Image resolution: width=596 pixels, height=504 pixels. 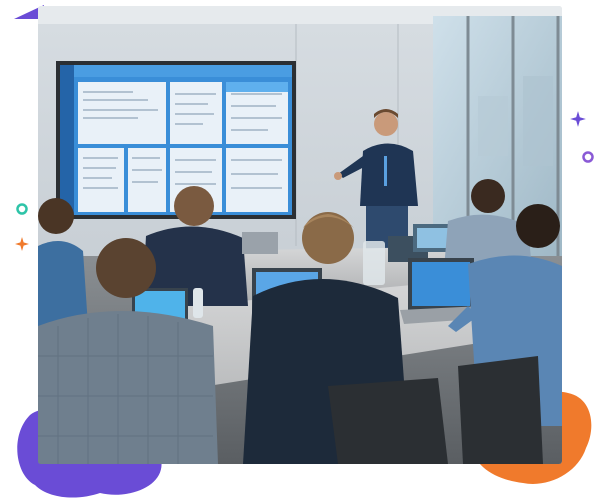 What do you see at coordinates (578, 119) in the screenshot?
I see `purple-plus-icon` at bounding box center [578, 119].